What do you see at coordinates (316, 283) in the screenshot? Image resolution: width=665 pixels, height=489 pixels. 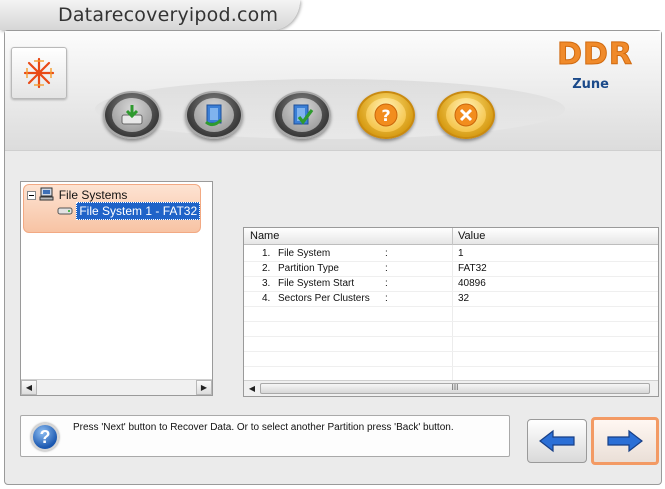 I see `row-name: File System Start` at bounding box center [316, 283].